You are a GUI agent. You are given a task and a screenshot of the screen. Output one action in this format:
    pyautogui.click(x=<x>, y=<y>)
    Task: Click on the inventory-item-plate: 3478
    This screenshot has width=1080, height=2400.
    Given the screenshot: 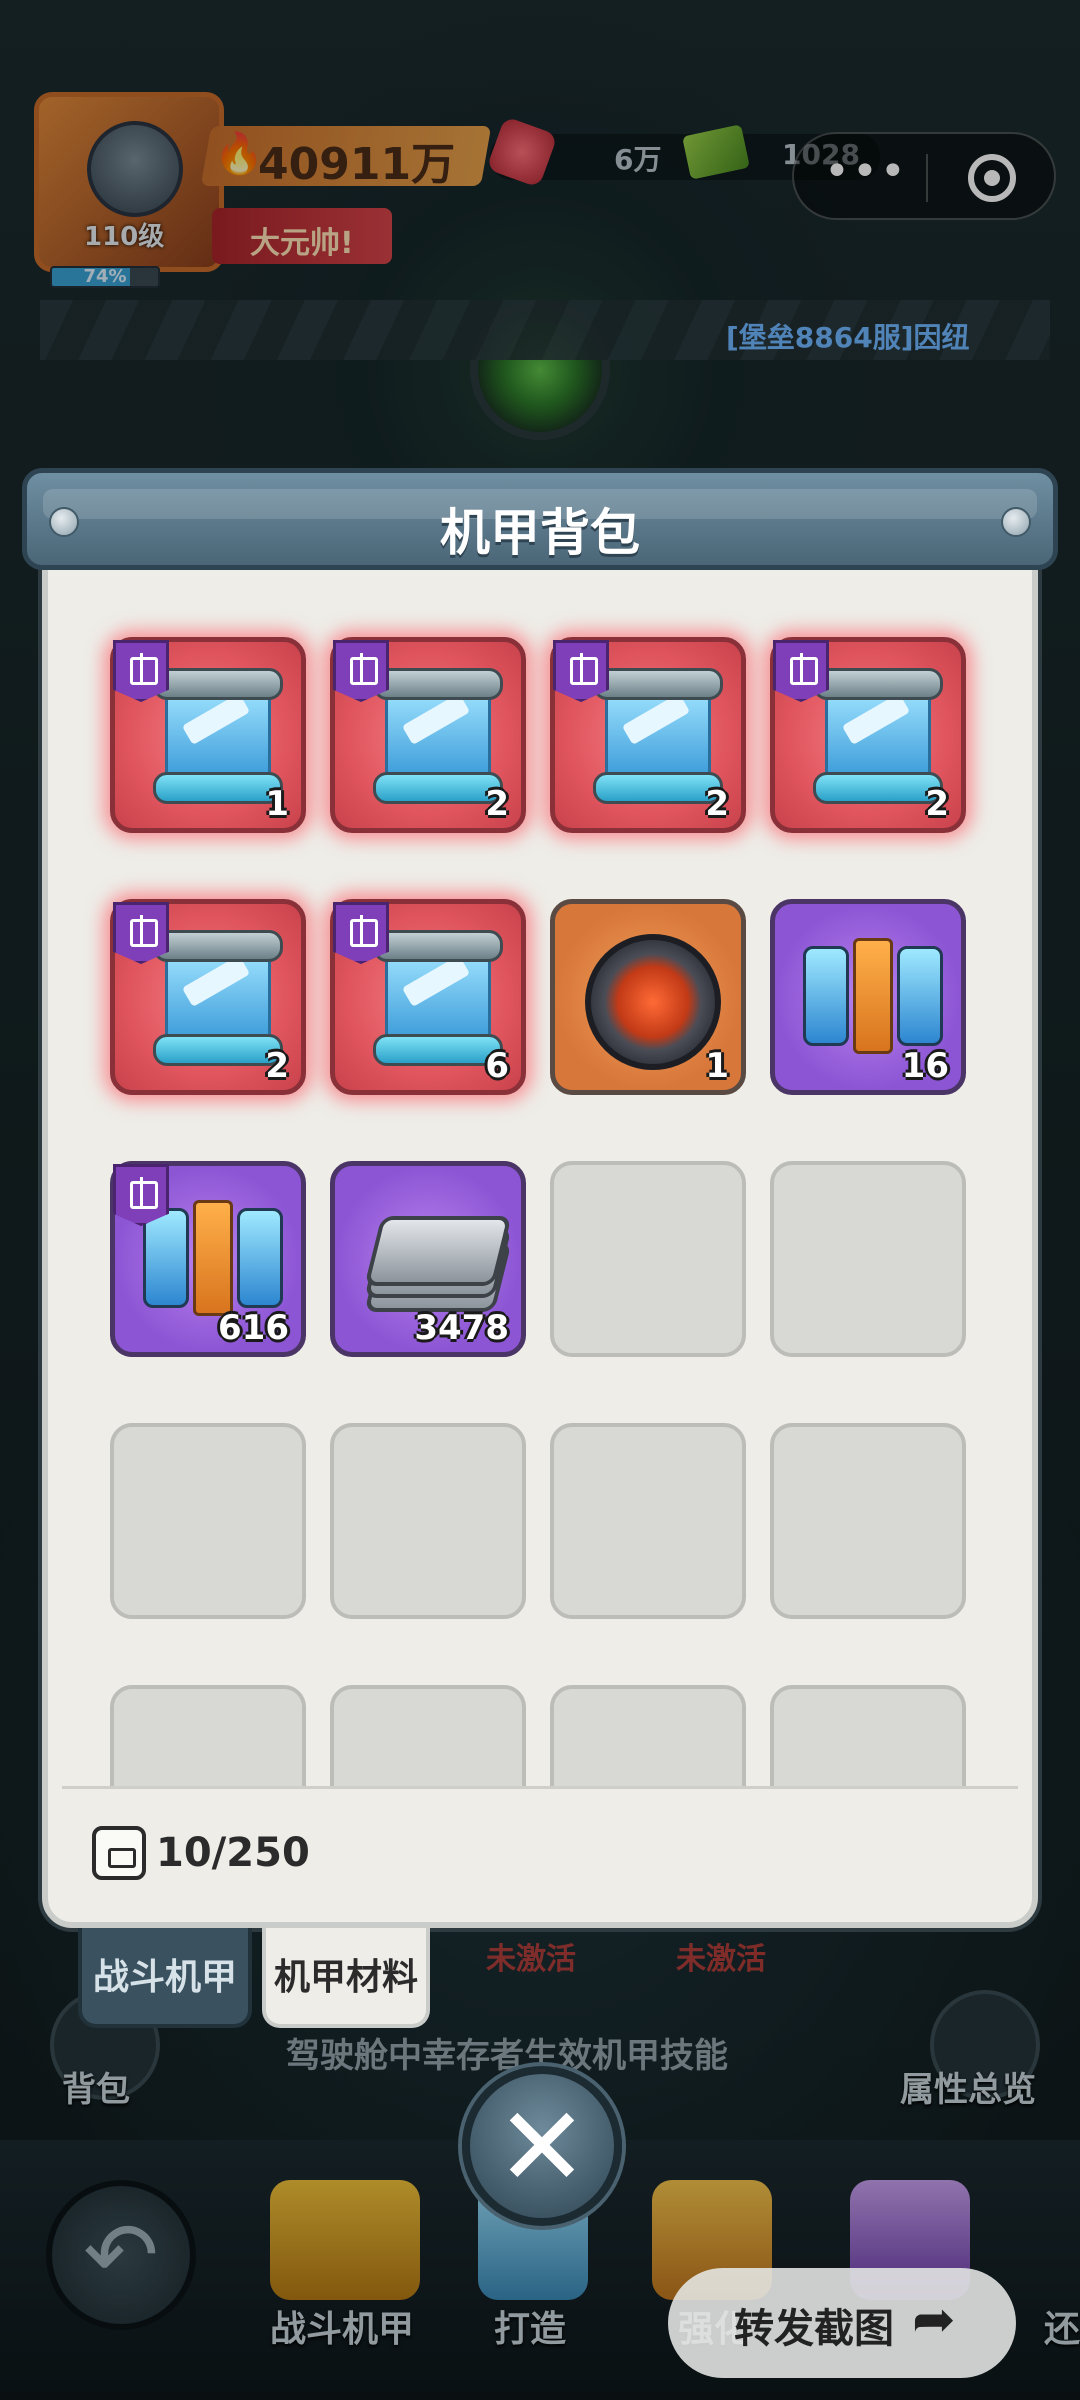 What is the action you would take?
    pyautogui.click(x=428, y=1259)
    